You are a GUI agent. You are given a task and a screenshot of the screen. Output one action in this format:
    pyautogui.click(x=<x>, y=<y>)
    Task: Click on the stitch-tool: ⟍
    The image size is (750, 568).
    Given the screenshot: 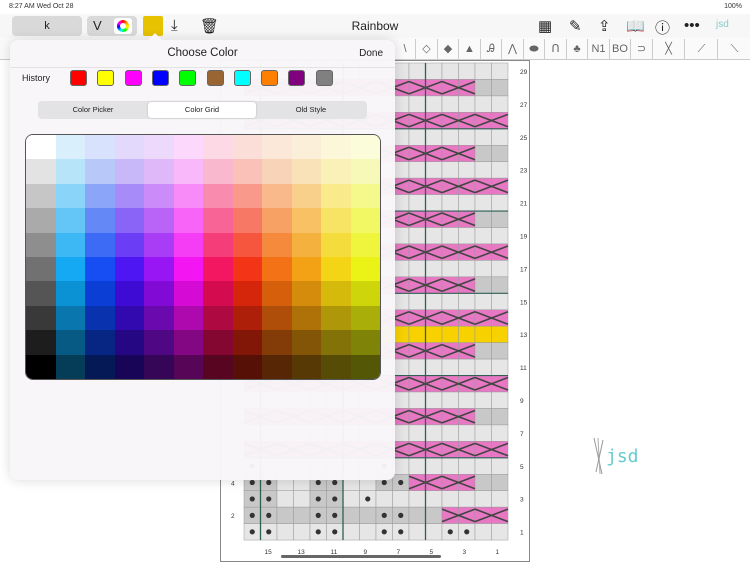 What is the action you would take?
    pyautogui.click(x=734, y=49)
    